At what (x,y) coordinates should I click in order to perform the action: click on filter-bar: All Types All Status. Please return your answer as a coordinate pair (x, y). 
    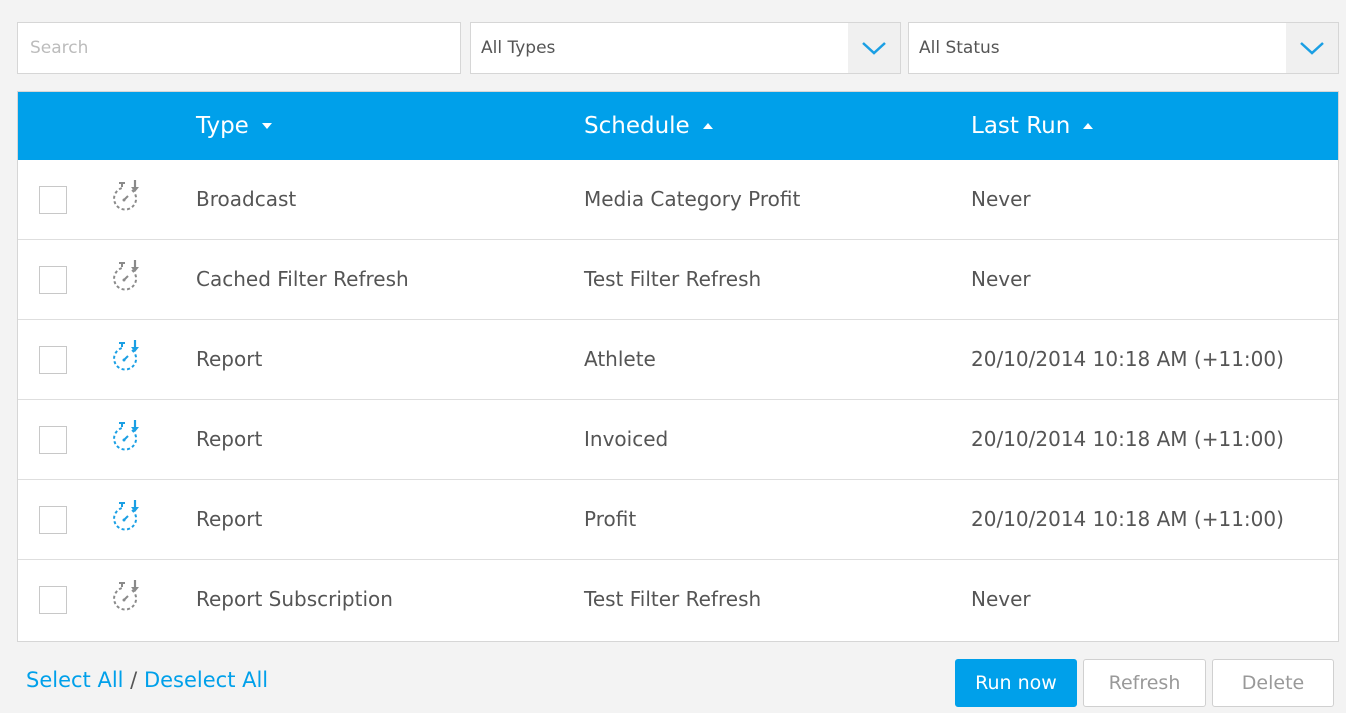
    Looking at the image, I should click on (678, 49).